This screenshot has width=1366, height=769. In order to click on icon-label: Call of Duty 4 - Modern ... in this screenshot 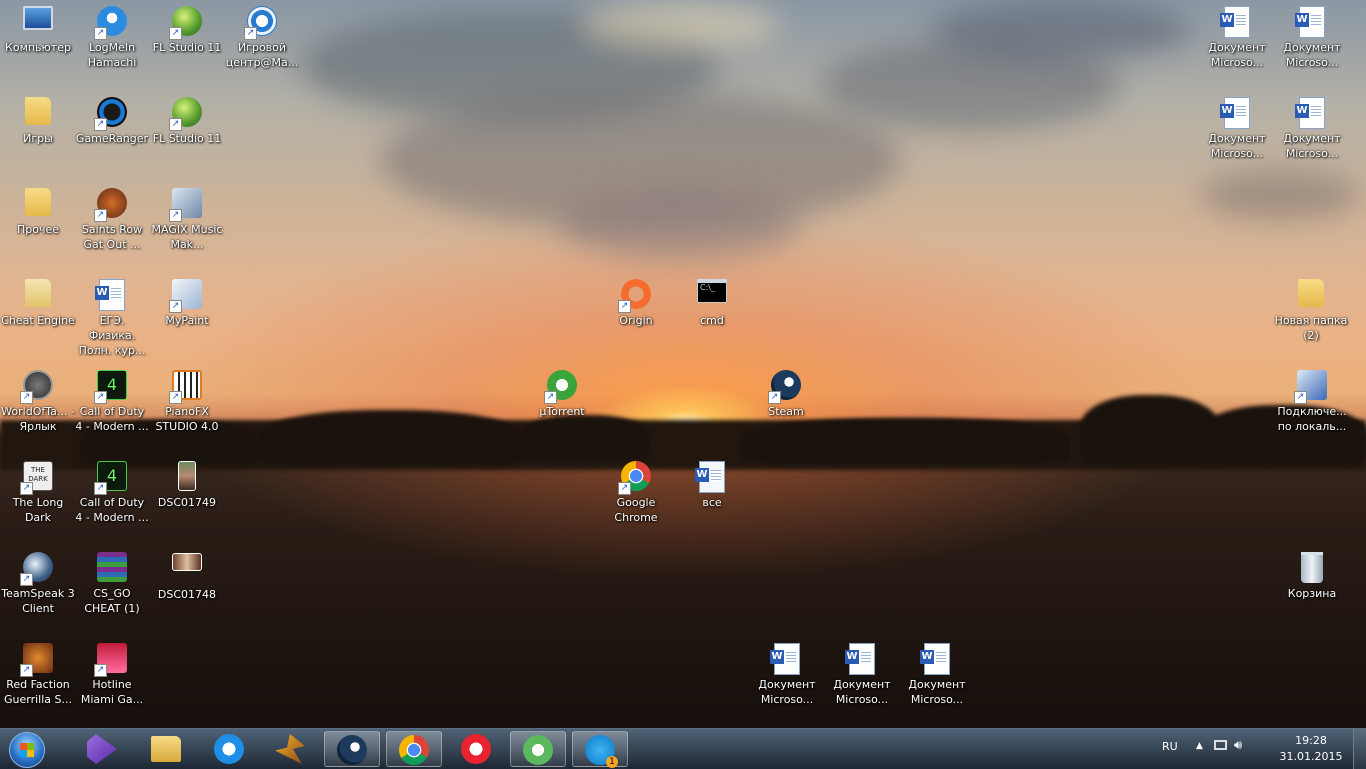, I will do `click(112, 419)`.